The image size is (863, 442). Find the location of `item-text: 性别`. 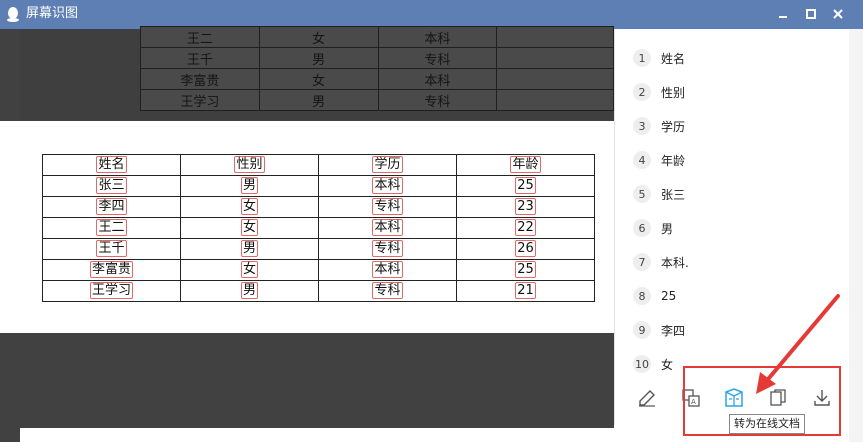

item-text: 性别 is located at coordinates (673, 92).